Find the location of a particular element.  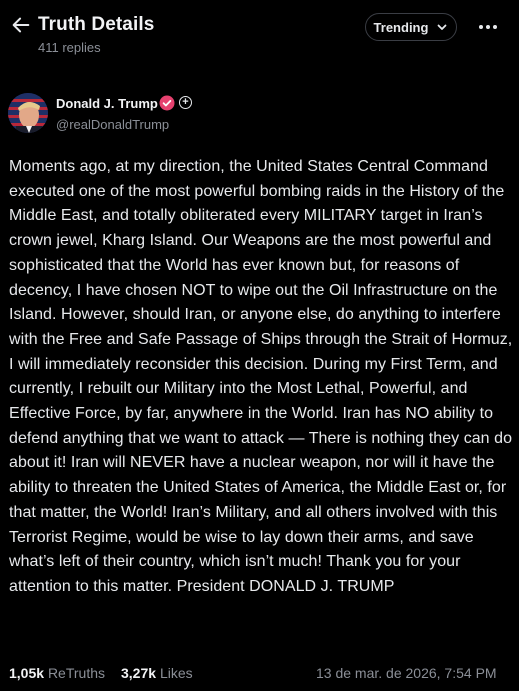

replies-count: 411 replies is located at coordinates (69, 47).